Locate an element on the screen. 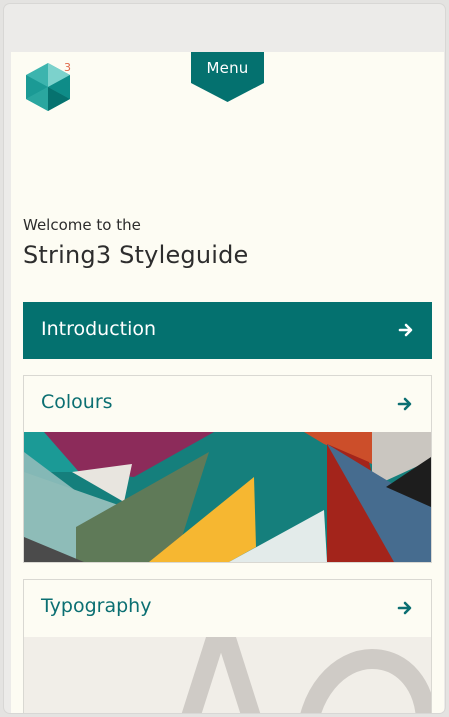 Image resolution: width=449 pixels, height=717 pixels. colours-card-header: Colours is located at coordinates (227, 404).